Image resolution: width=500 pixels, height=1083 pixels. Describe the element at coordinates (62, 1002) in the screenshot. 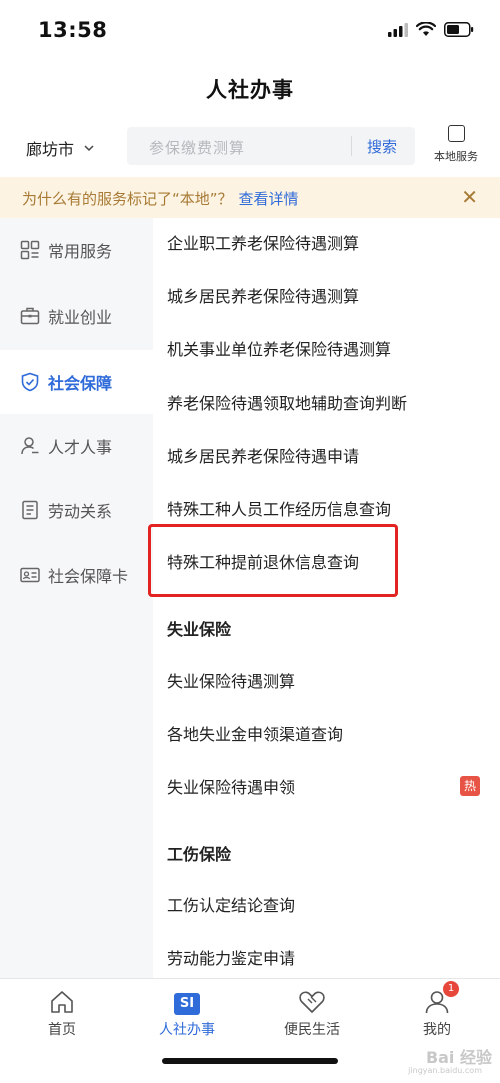

I see `home-icon` at that location.